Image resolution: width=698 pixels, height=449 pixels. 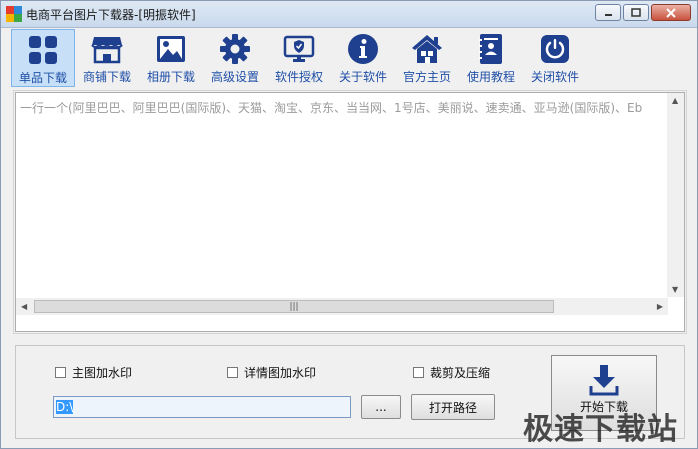 I want to click on tool-single-download: 单品下载, so click(x=43, y=58).